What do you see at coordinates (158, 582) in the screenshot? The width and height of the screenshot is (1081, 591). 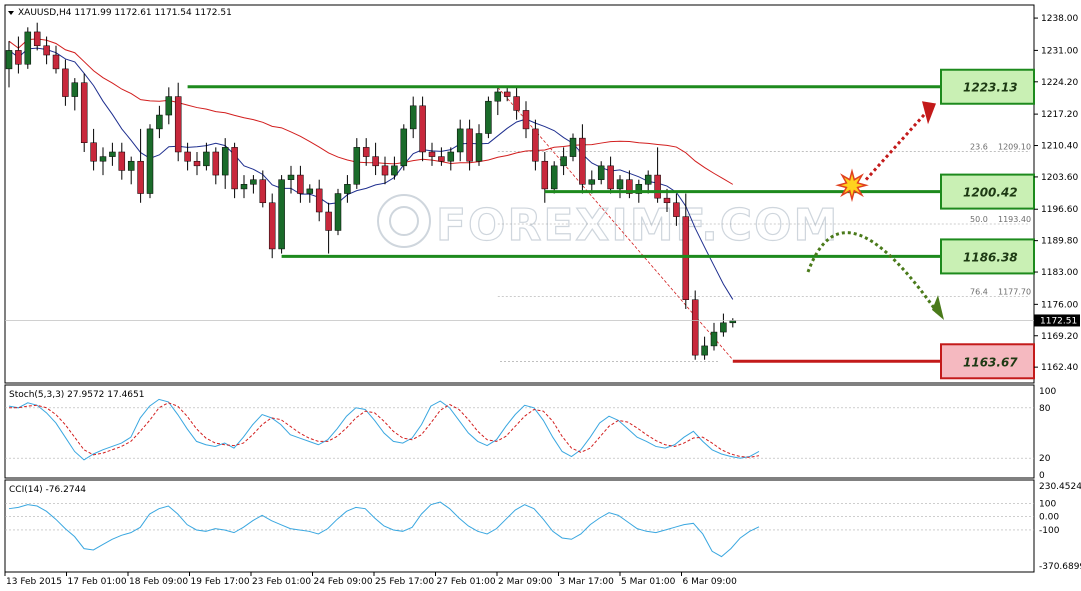 I see `time-tick-label: 18 Feb 09:00` at bounding box center [158, 582].